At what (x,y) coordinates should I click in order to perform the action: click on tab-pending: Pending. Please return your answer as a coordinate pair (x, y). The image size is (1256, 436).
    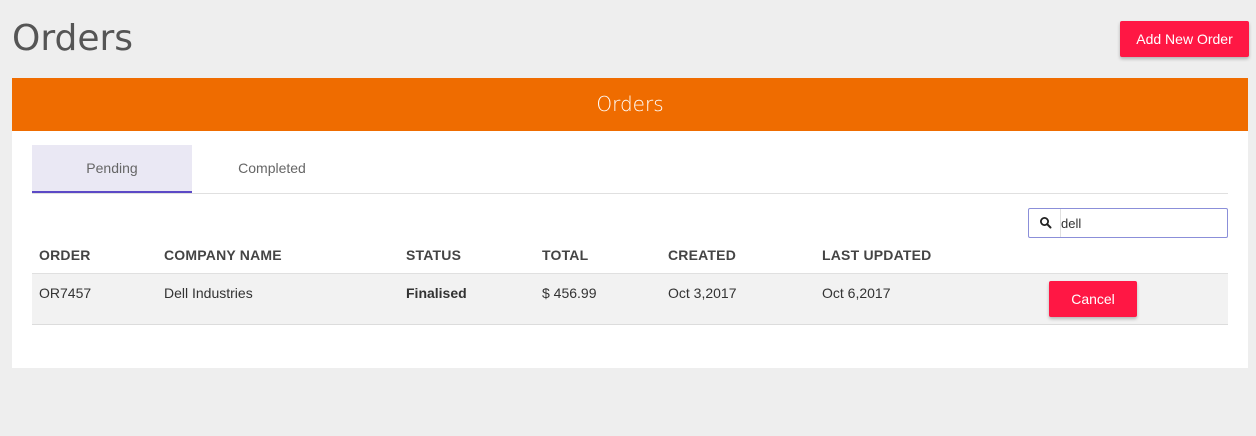
    Looking at the image, I should click on (112, 169).